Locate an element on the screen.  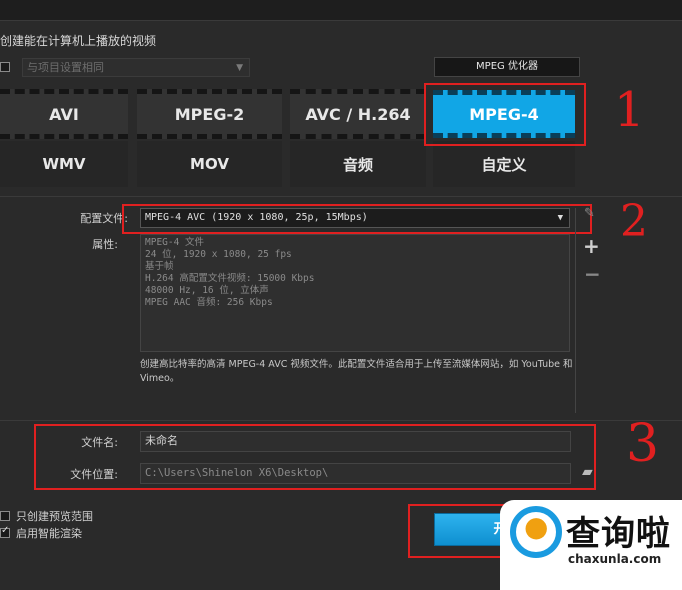
format-mpeg2-button: MPEG-2 is located at coordinates (209, 114).